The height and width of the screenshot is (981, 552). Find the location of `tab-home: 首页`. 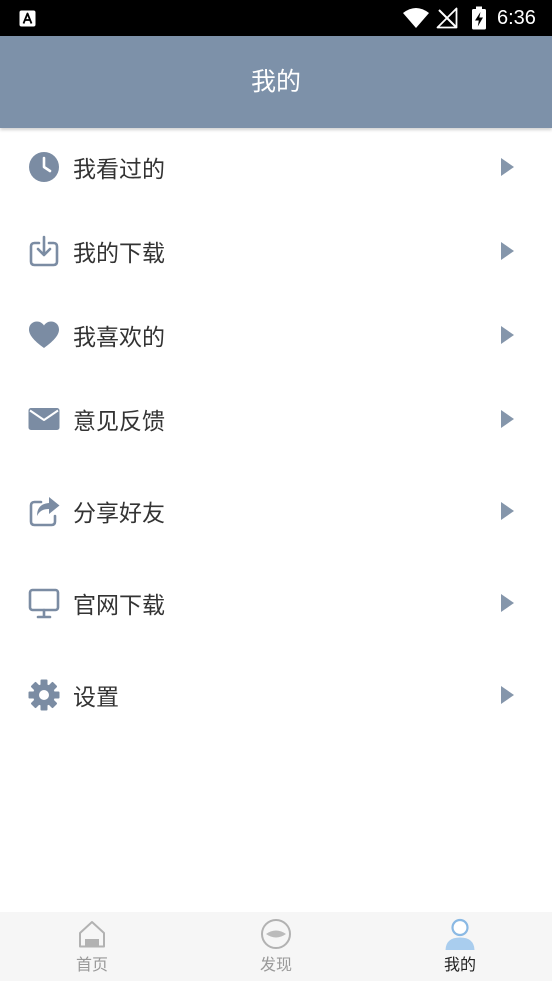

tab-home: 首页 is located at coordinates (92, 946).